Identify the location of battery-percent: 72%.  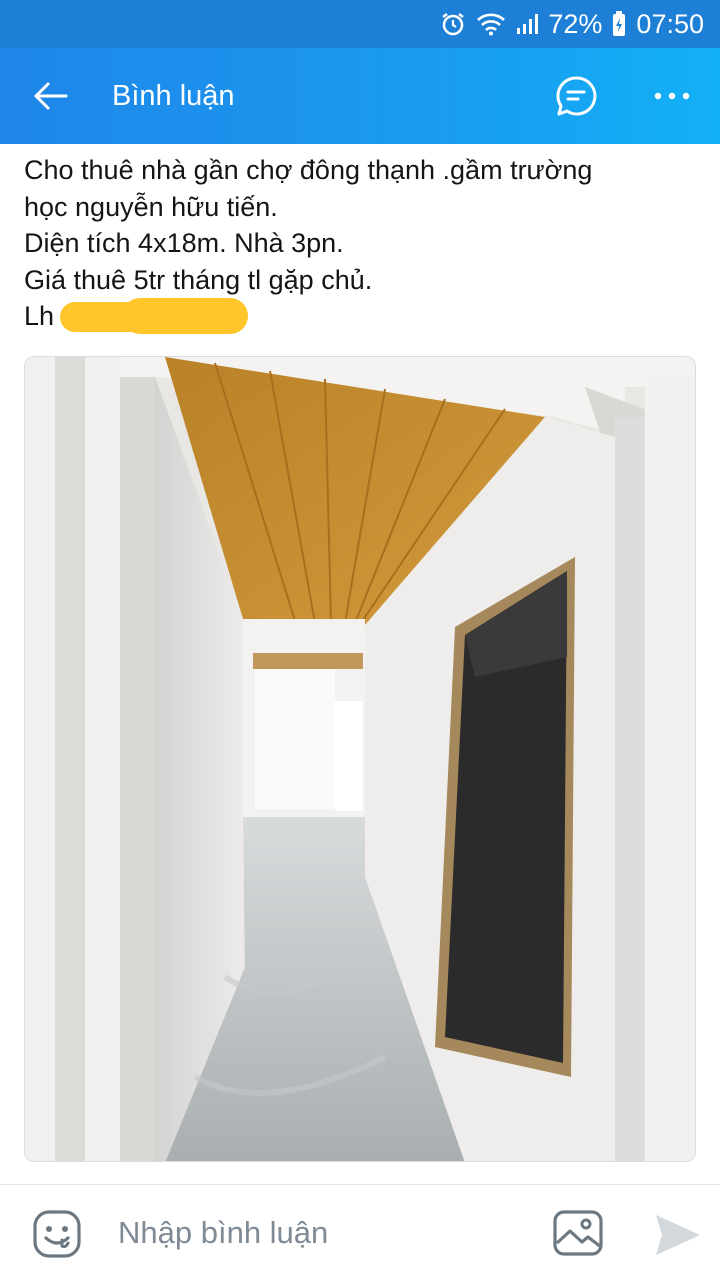
(575, 23).